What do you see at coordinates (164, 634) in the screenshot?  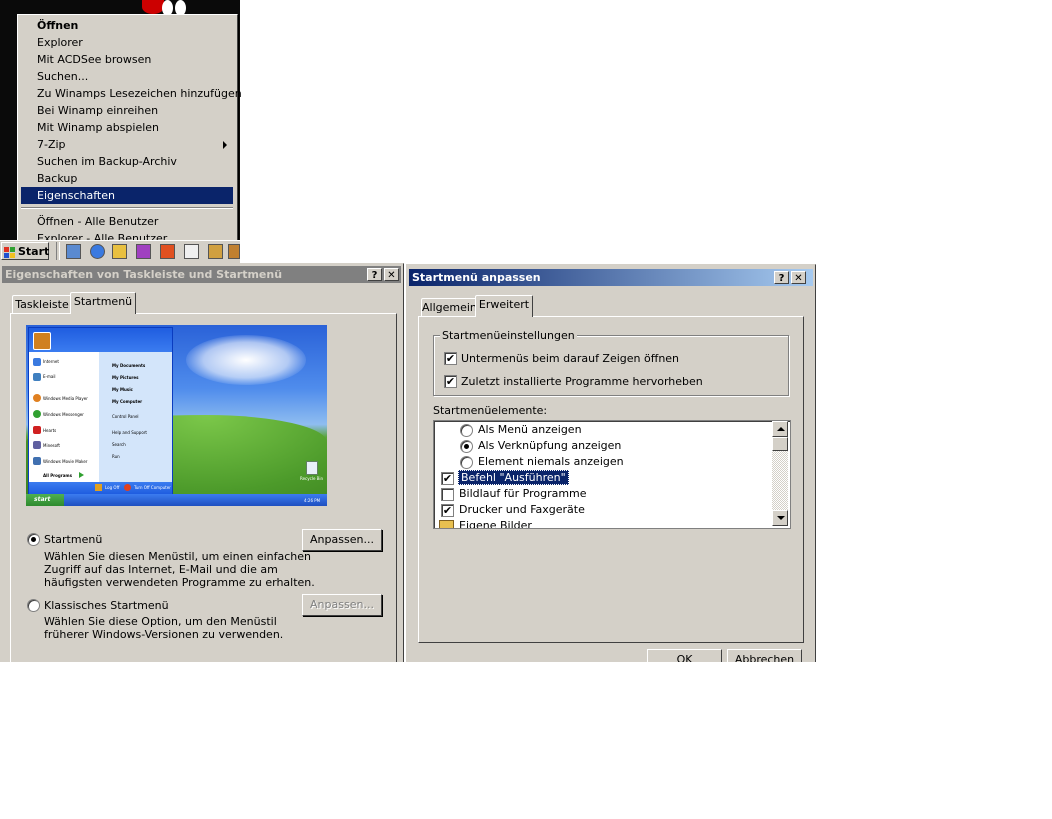 I see `classic-description: früherer Windows-Versionen zu verwenden.` at bounding box center [164, 634].